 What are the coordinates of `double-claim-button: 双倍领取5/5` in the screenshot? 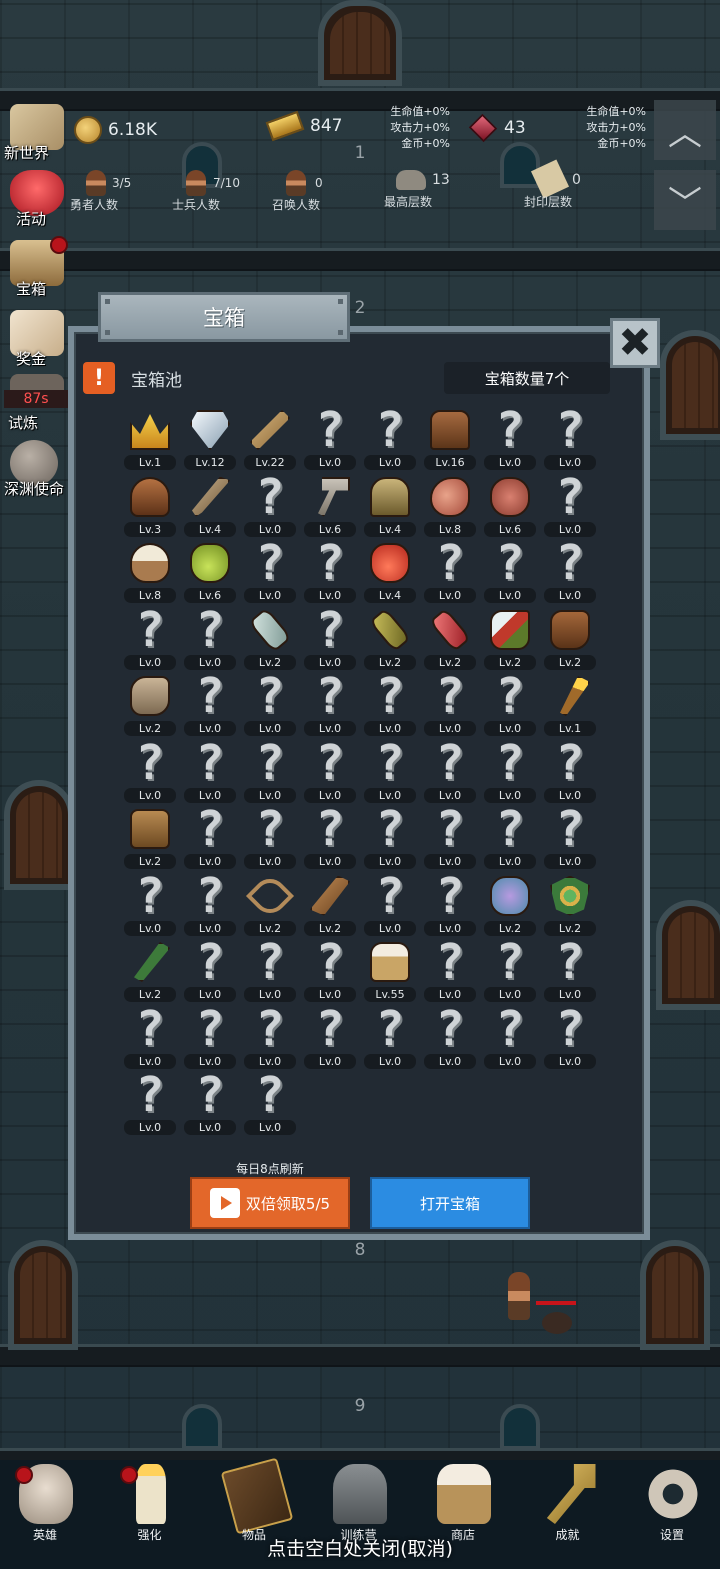 It's located at (270, 1203).